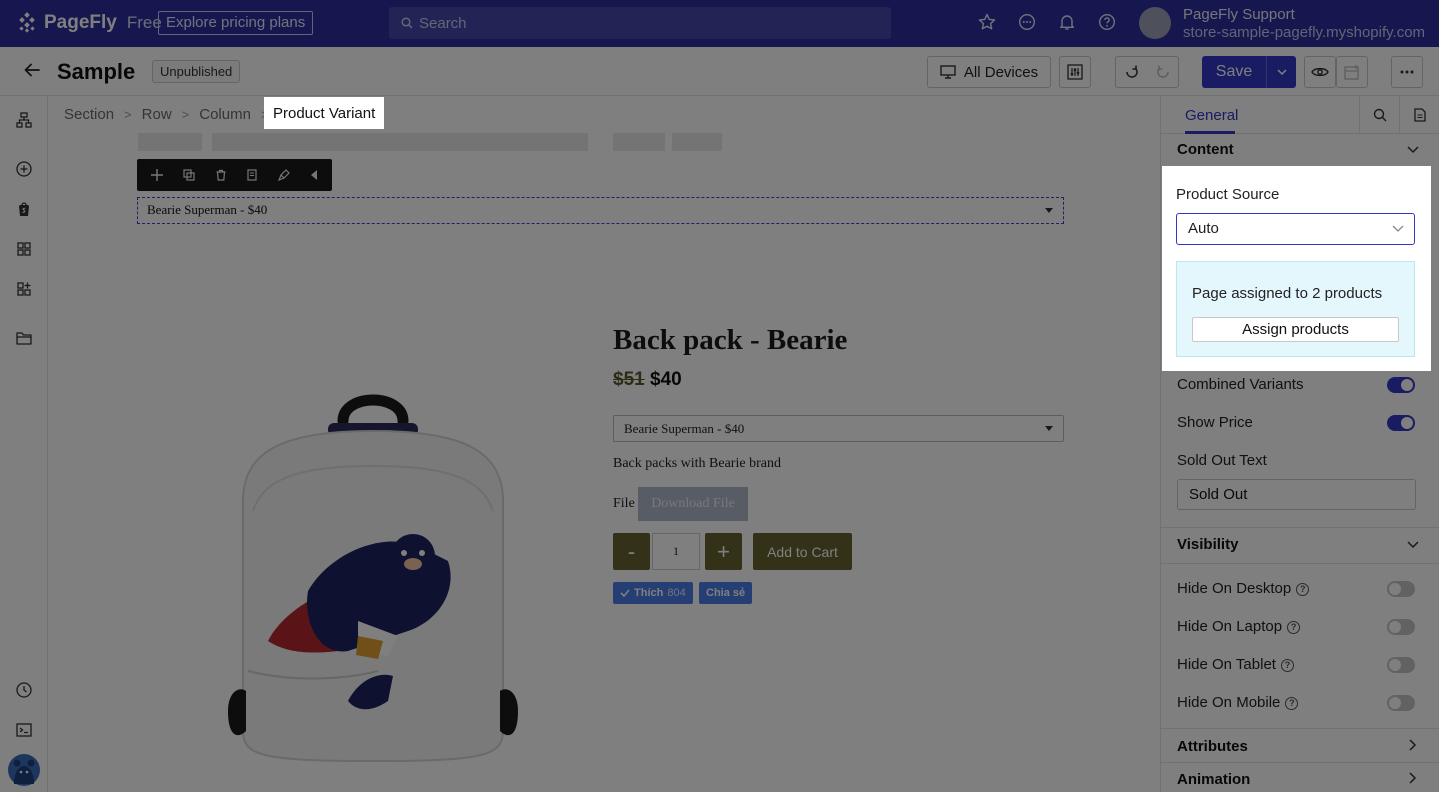  I want to click on pagefly-logo-icon, so click(27, 22).